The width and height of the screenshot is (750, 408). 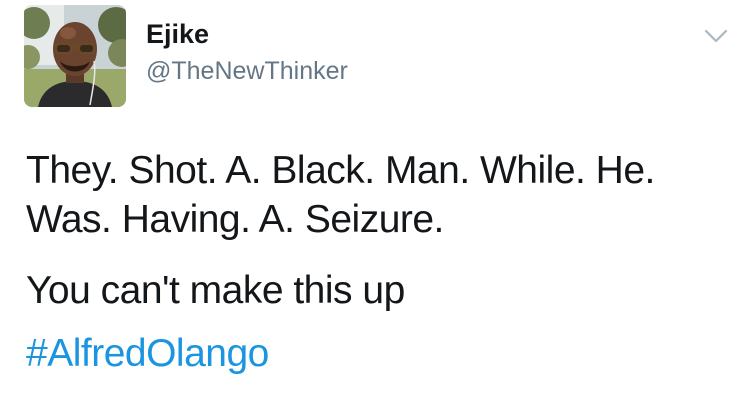 I want to click on tweet-text-line: Was. Having. A. Seizure., so click(x=235, y=219).